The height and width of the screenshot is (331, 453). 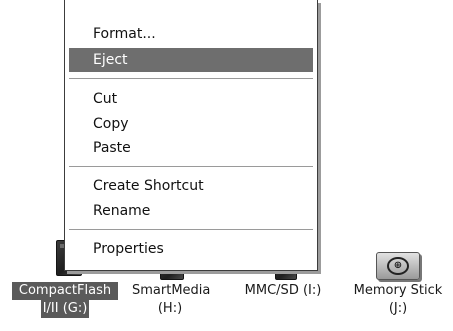 I want to click on menu-item-cut: Cut, so click(x=191, y=99).